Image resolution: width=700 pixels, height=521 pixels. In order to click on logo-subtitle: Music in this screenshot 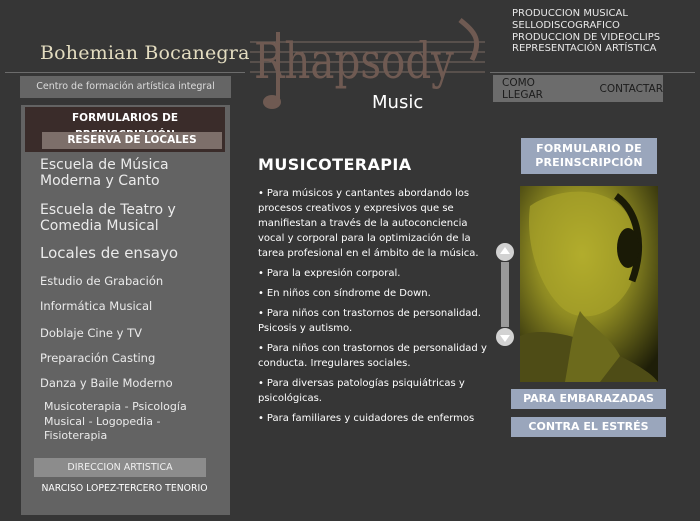, I will do `click(398, 102)`.